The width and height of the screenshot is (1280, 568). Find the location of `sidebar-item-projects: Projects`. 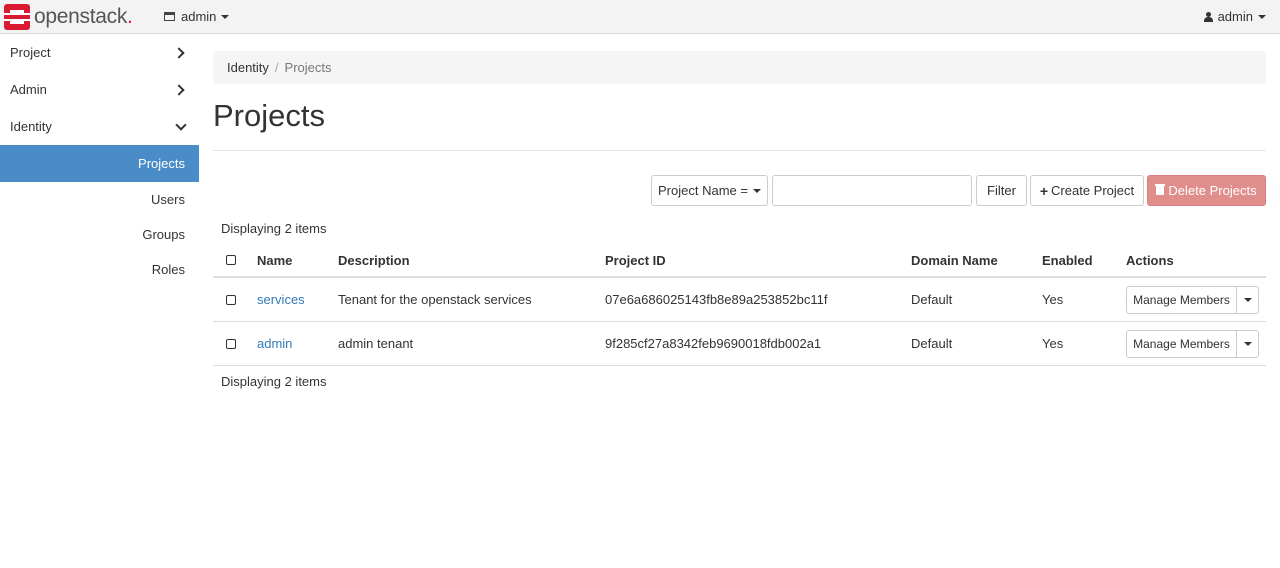

sidebar-item-projects: Projects is located at coordinates (99, 163).